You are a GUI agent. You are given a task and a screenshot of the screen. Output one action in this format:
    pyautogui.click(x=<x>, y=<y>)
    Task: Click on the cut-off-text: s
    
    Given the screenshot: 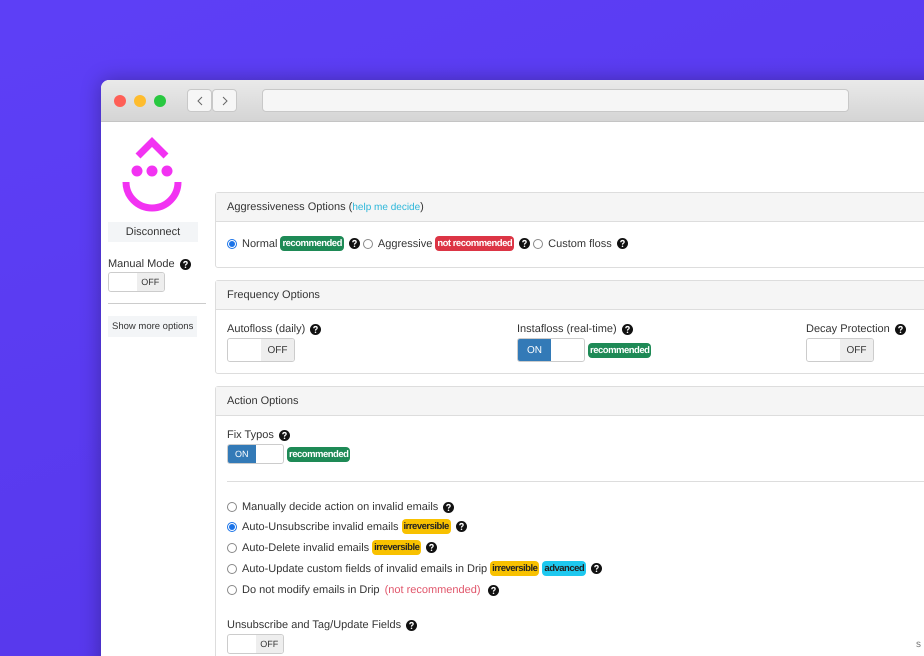 What is the action you would take?
    pyautogui.click(x=918, y=644)
    